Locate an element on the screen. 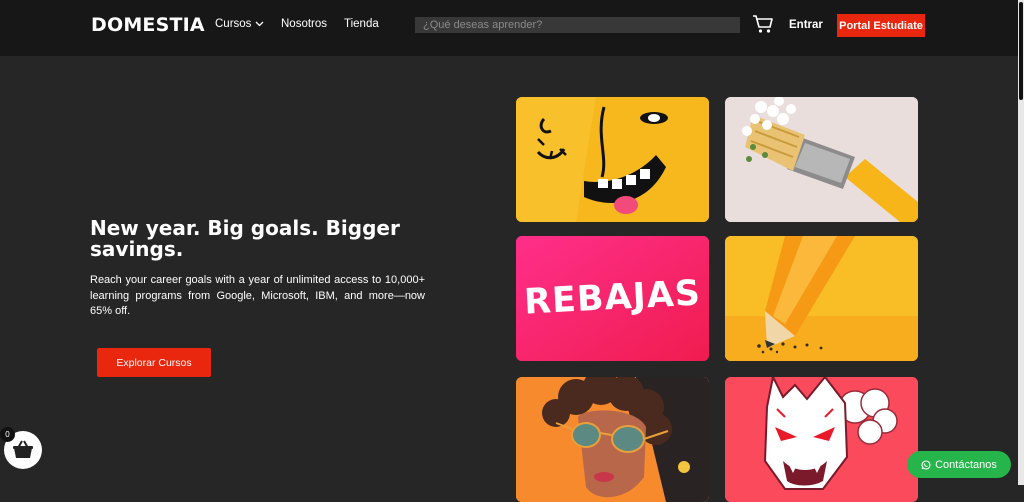 The image size is (1024, 502). nav-item-label: Cursos is located at coordinates (233, 24).